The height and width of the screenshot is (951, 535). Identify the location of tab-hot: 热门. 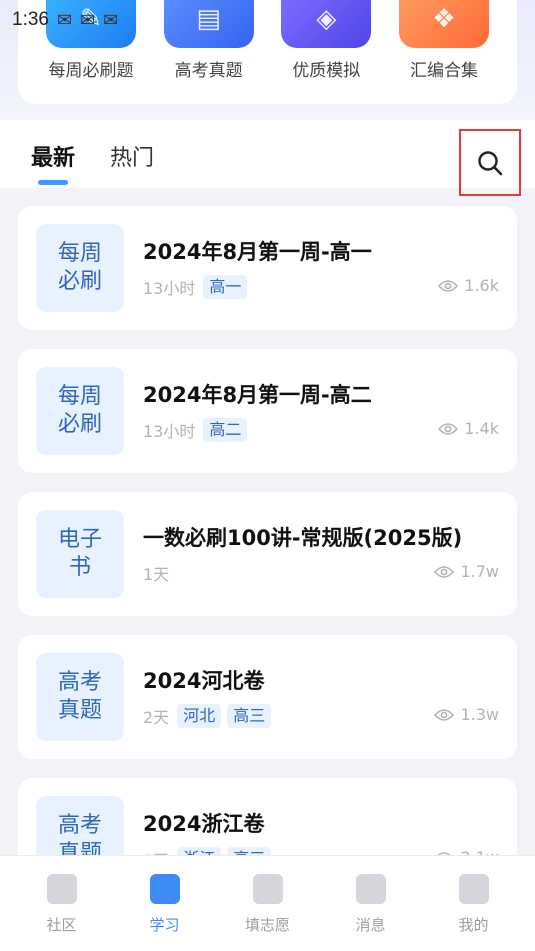
(132, 156).